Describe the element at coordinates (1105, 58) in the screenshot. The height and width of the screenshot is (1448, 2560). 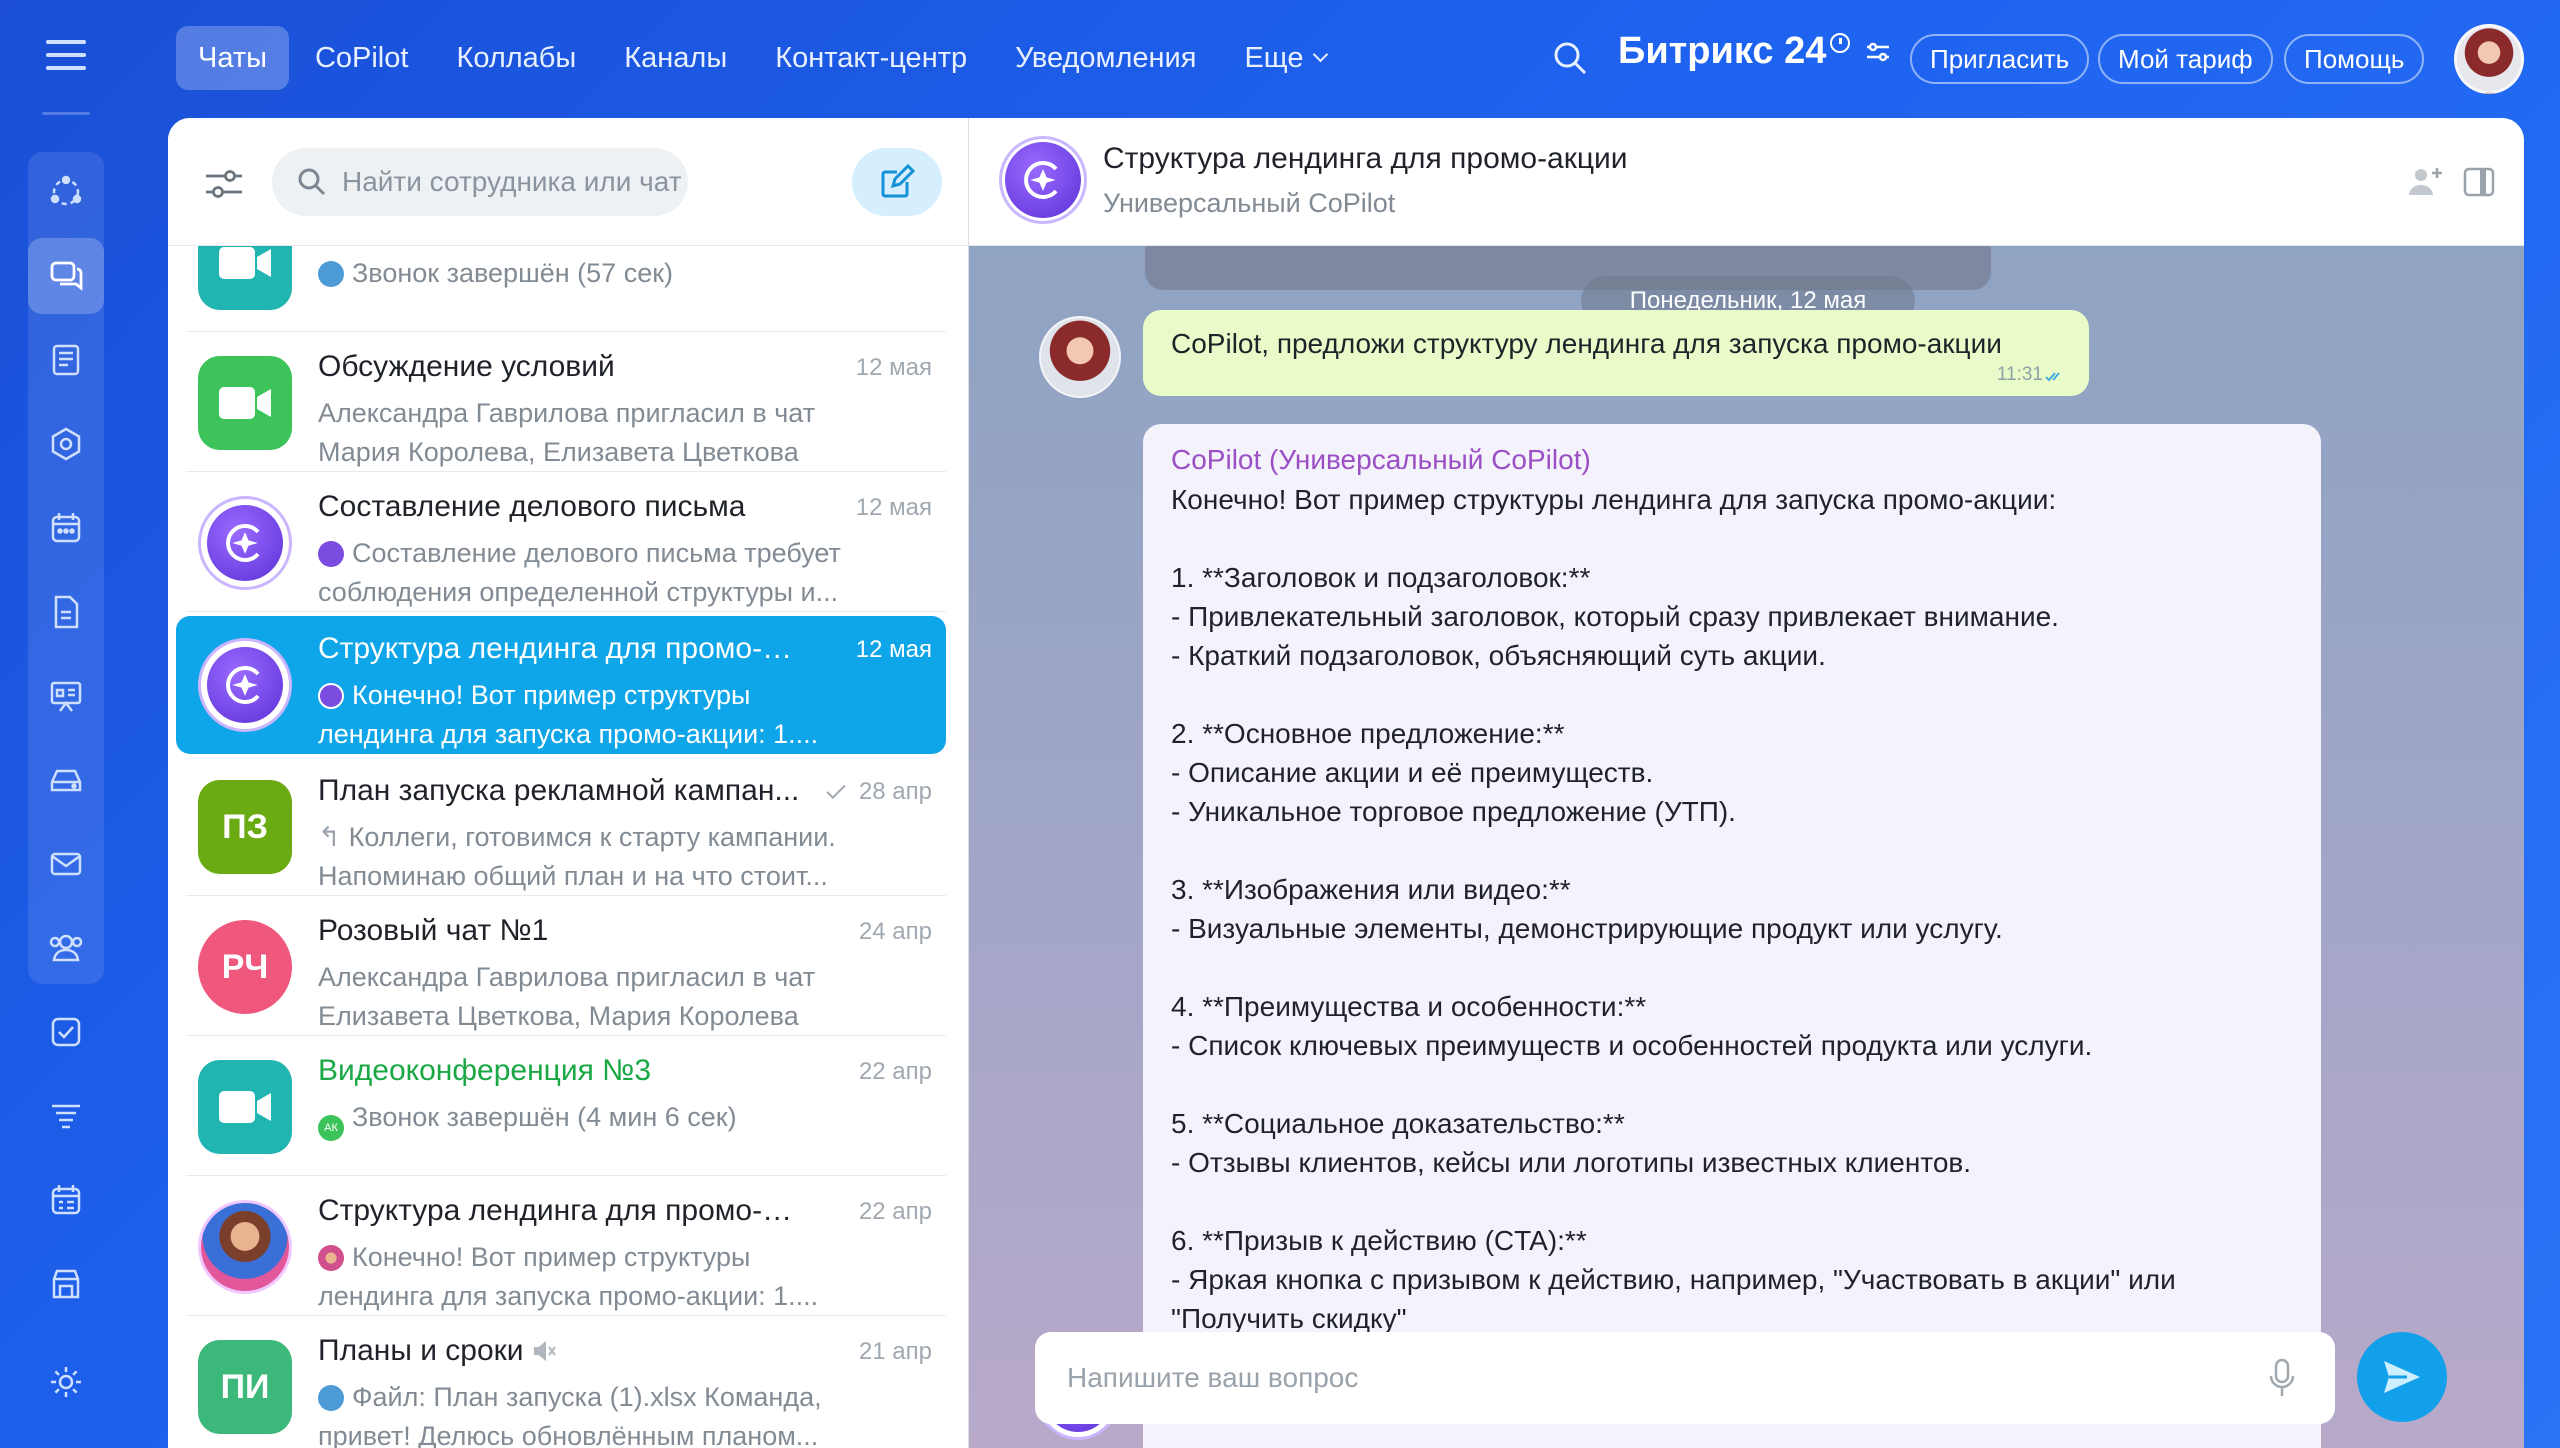
I see `nav-tab-notifications: Уведомления` at that location.